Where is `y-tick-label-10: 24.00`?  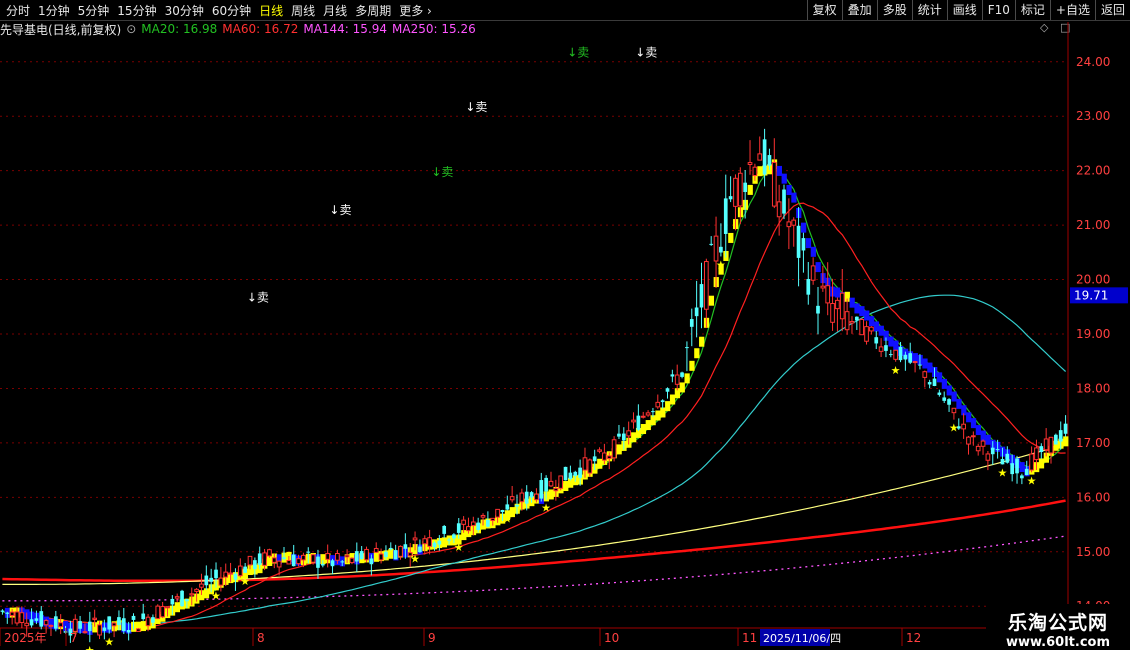
y-tick-label-10: 24.00 is located at coordinates (1093, 62).